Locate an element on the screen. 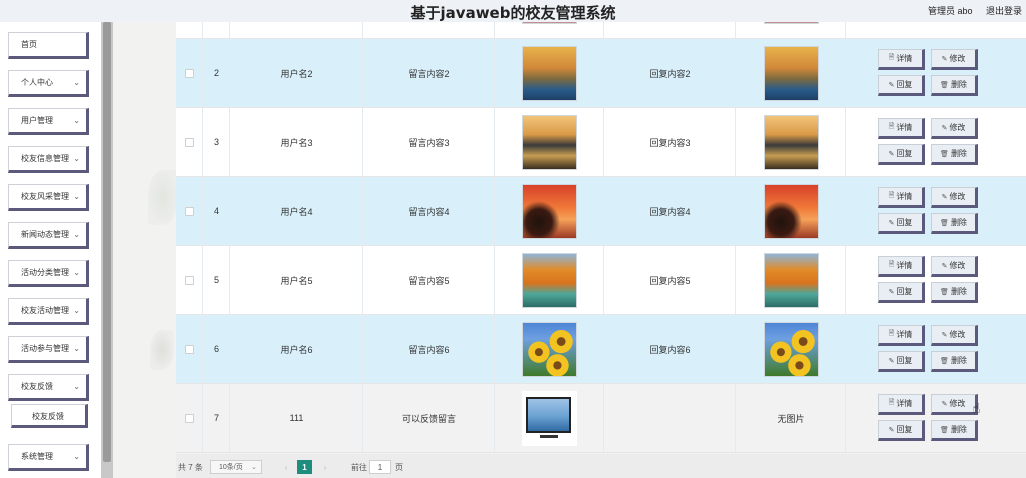  sidebar-item: 校友风采管理 ⌄ is located at coordinates (48, 197).